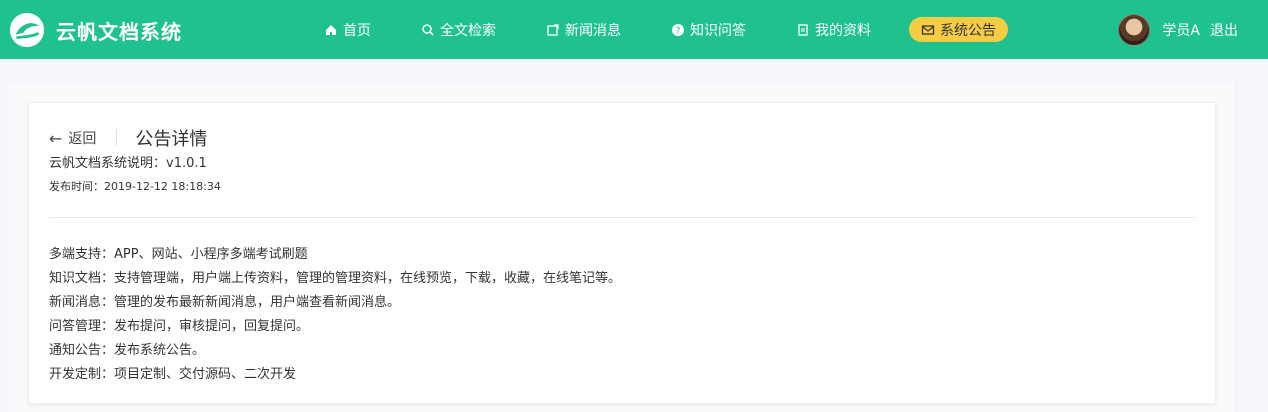  I want to click on content-line: 开发定制：项目定制、交付源码、二次开发, so click(173, 374).